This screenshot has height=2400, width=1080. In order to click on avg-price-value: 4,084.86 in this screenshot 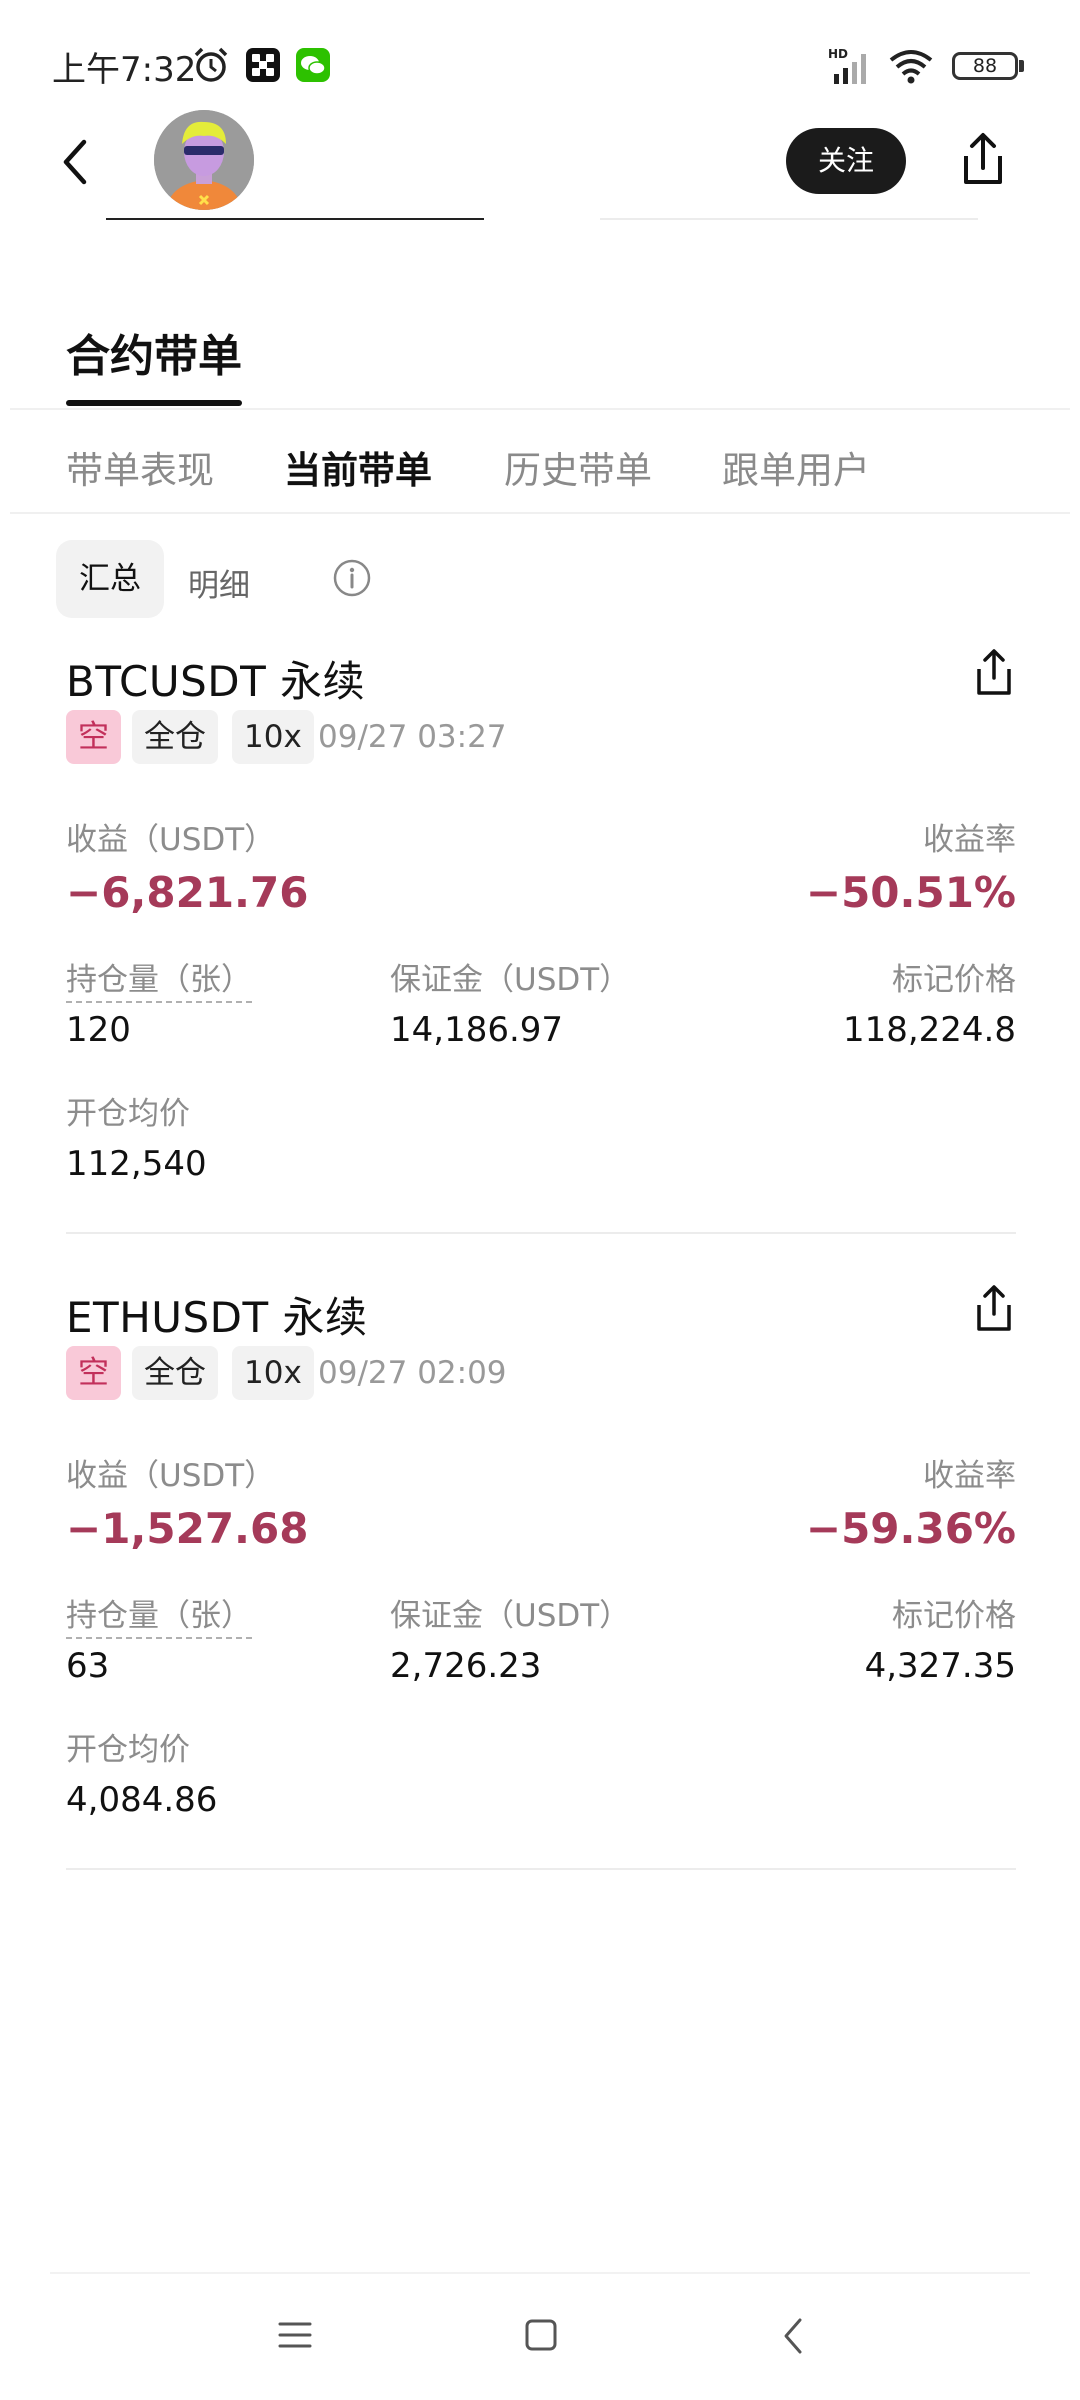, I will do `click(142, 1800)`.